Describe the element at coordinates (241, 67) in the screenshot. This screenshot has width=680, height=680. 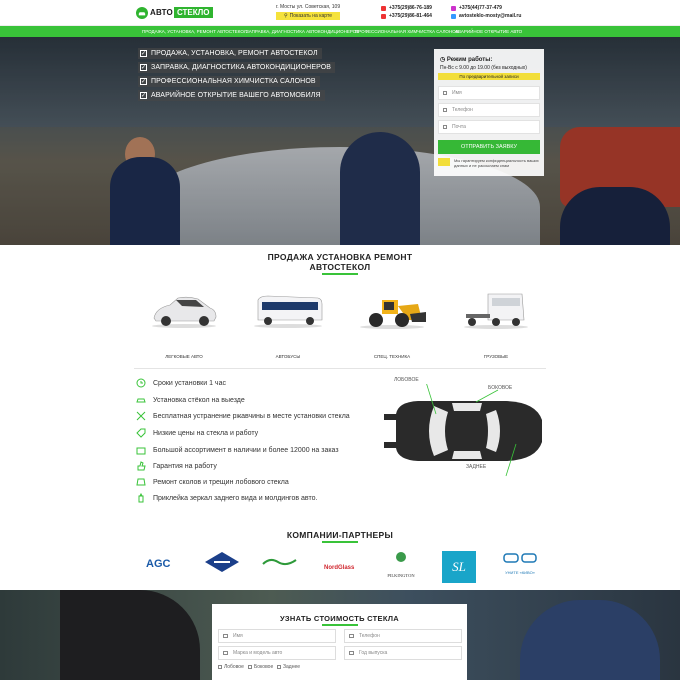
I see `hero-bullet-text: ЗАПРАВКА, ДИАГНОСТИКА АВТОКОНДИЦИОНЕРОВ` at that location.